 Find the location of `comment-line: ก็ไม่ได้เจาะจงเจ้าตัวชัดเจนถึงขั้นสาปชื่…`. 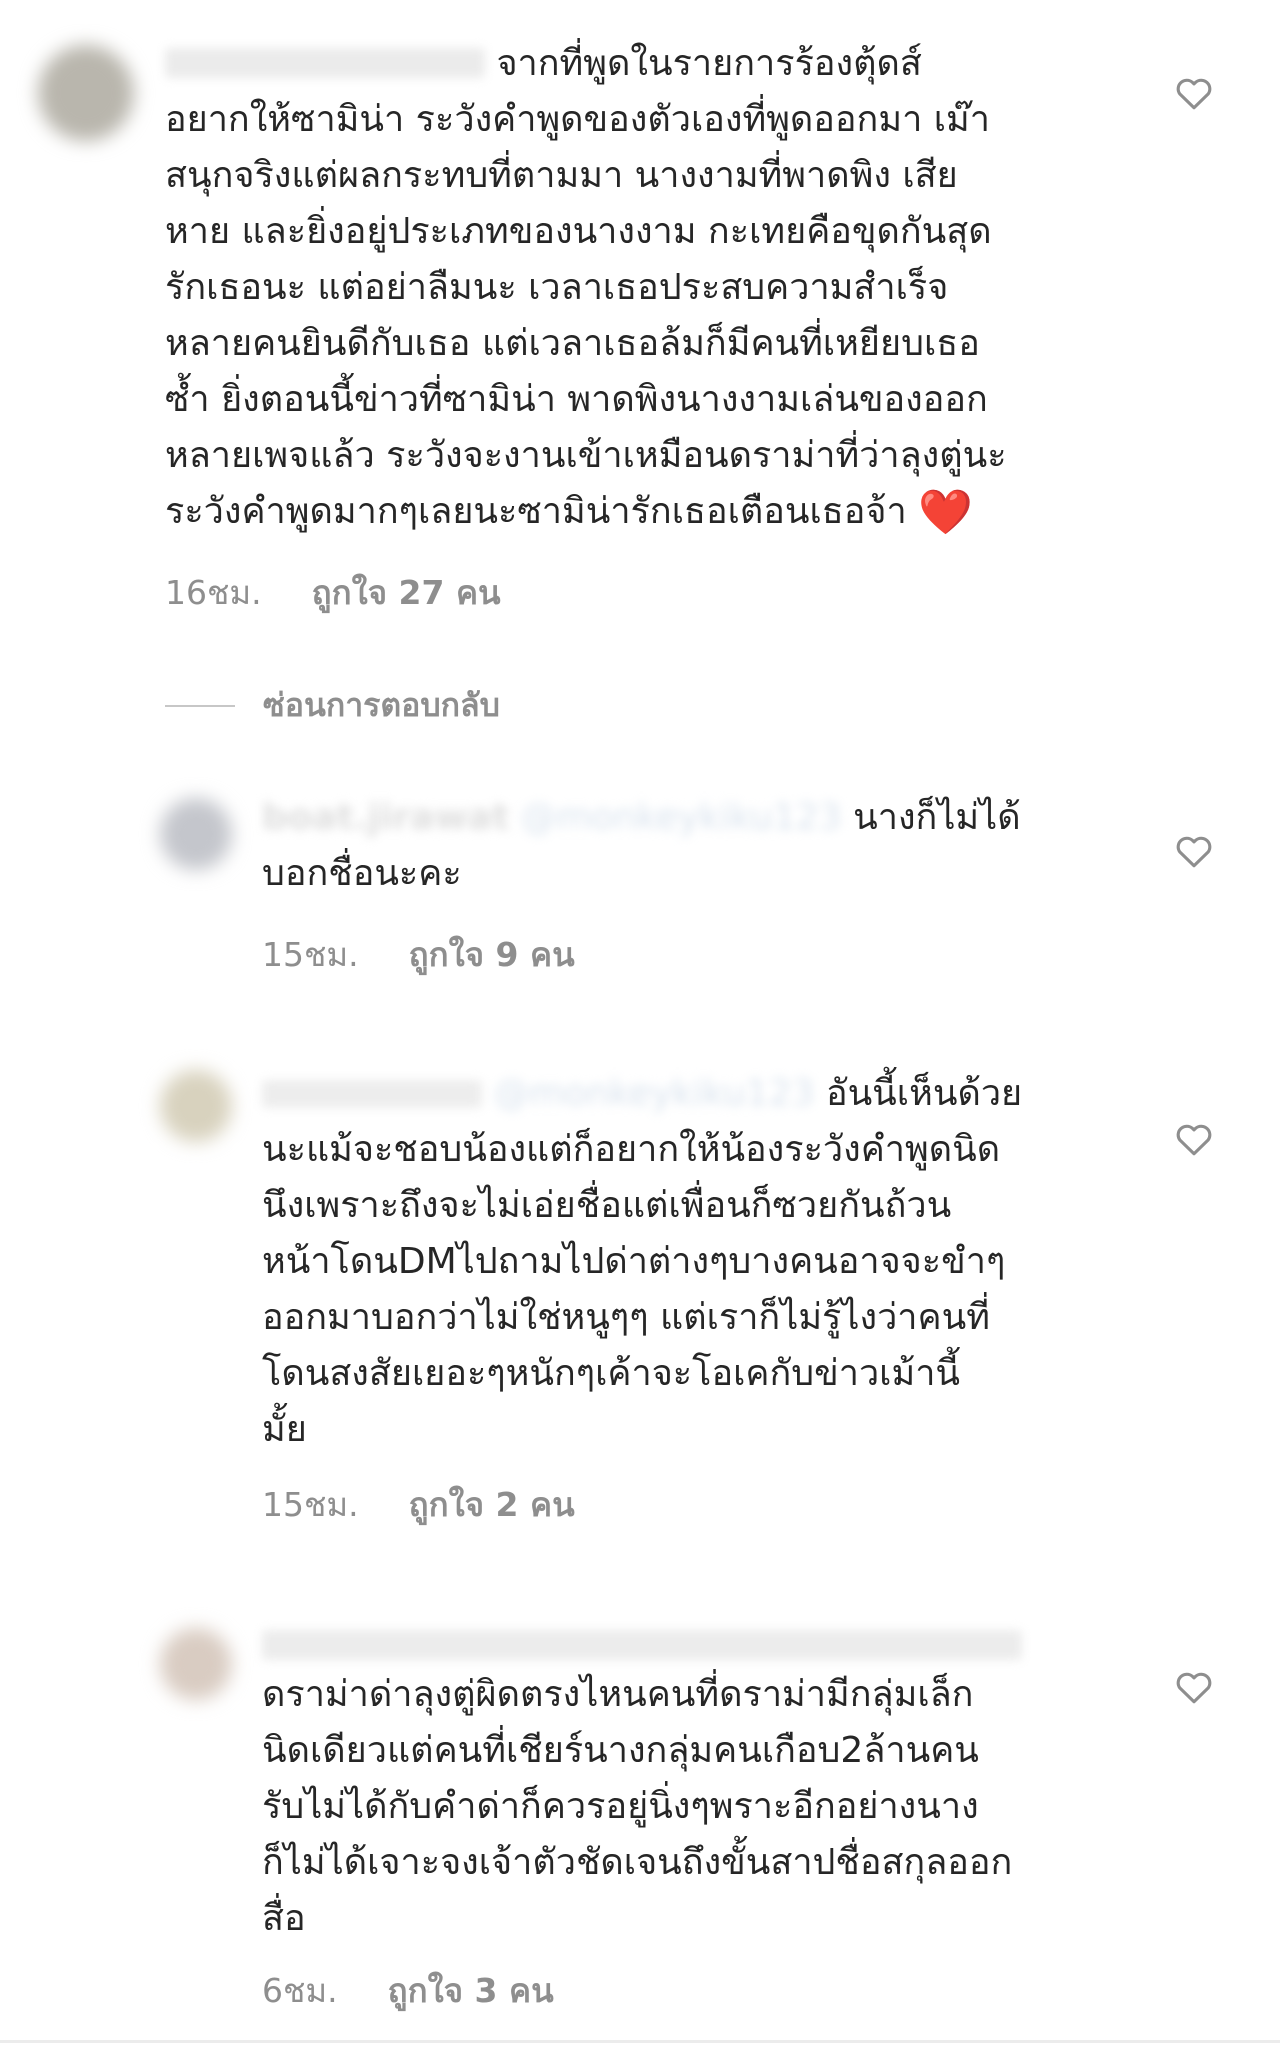

comment-line: ก็ไม่ได้เจาะจงเจ้าตัวชัดเจนถึงขั้นสาปชื่… is located at coordinates (637, 1862).